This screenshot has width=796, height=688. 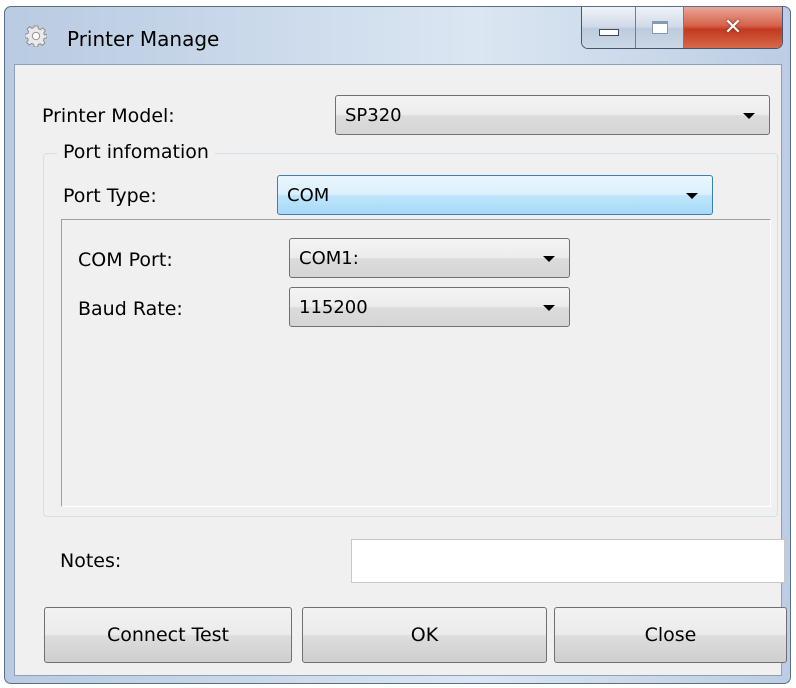 What do you see at coordinates (373, 115) in the screenshot?
I see `printer-model-value: SP320` at bounding box center [373, 115].